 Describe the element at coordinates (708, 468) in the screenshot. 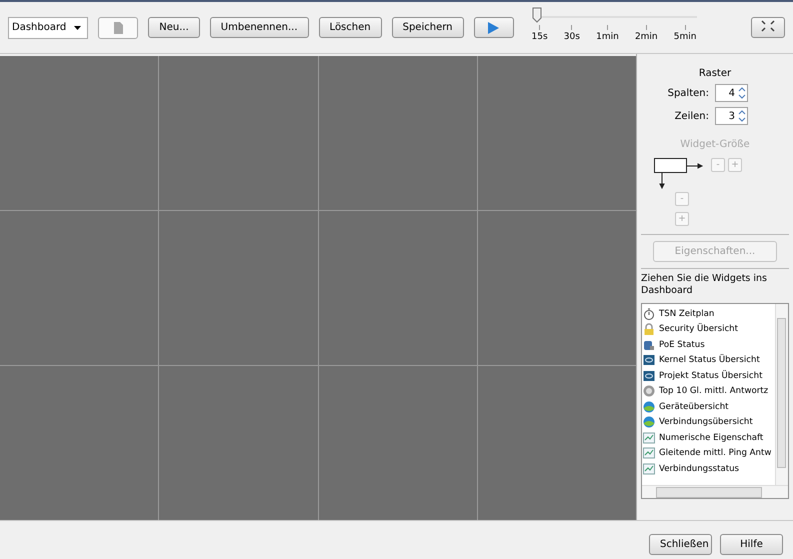

I see `widget-list-item: Verbindungsstatus` at that location.